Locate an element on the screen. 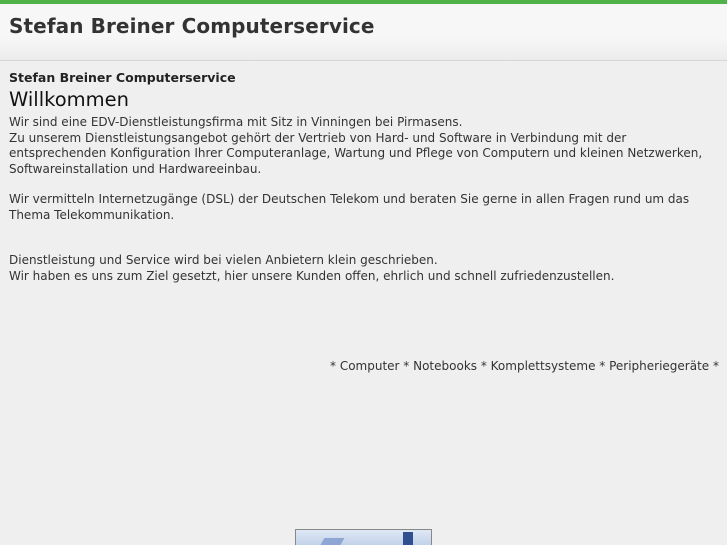 The image size is (727, 545). welcome-heading: Willkommen is located at coordinates (69, 99).